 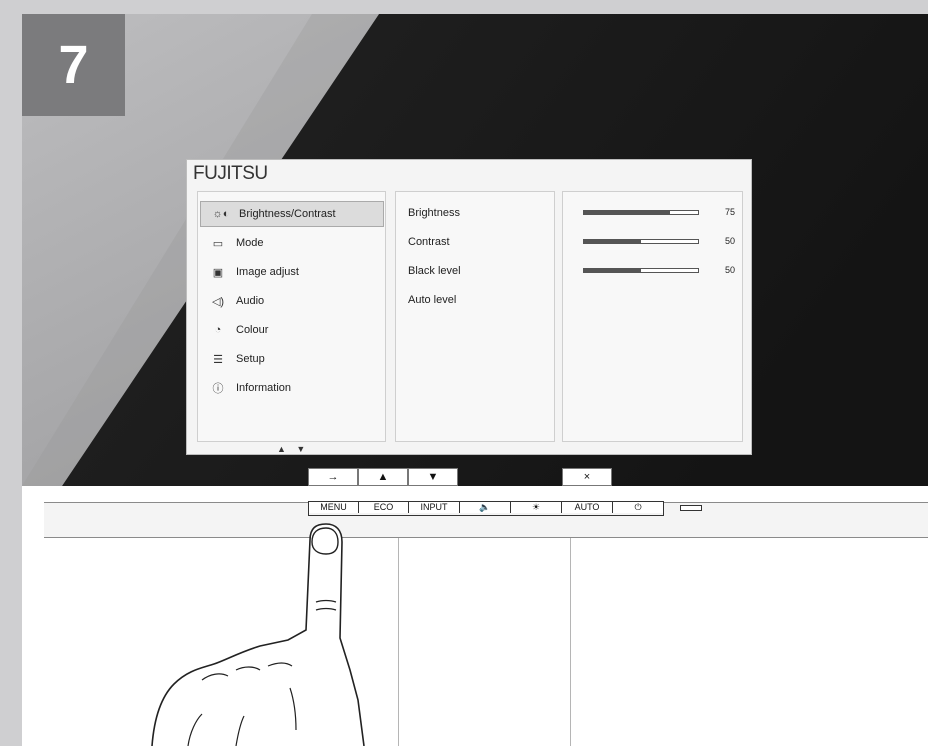 I want to click on hand-pressing-menu-icon, so click(x=258, y=634).